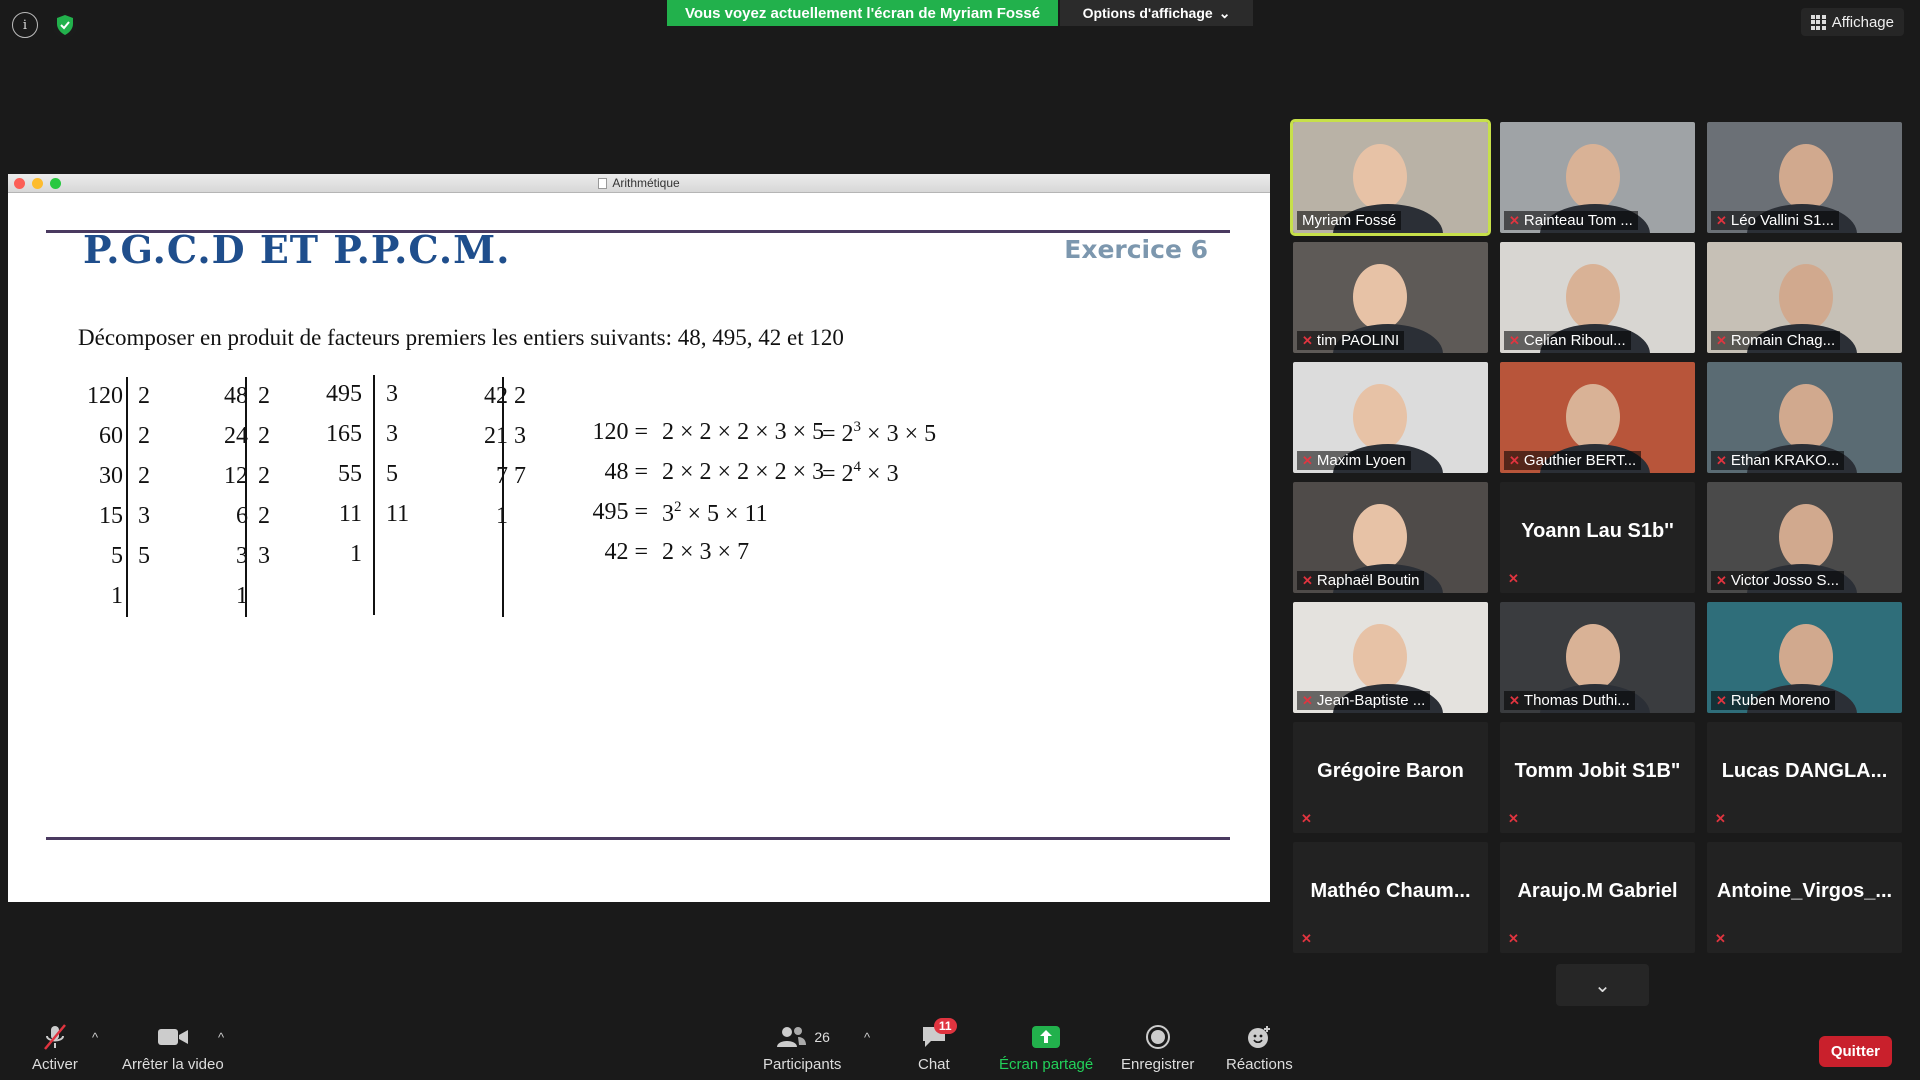  What do you see at coordinates (938, 1034) in the screenshot?
I see `chat-icon: 11` at bounding box center [938, 1034].